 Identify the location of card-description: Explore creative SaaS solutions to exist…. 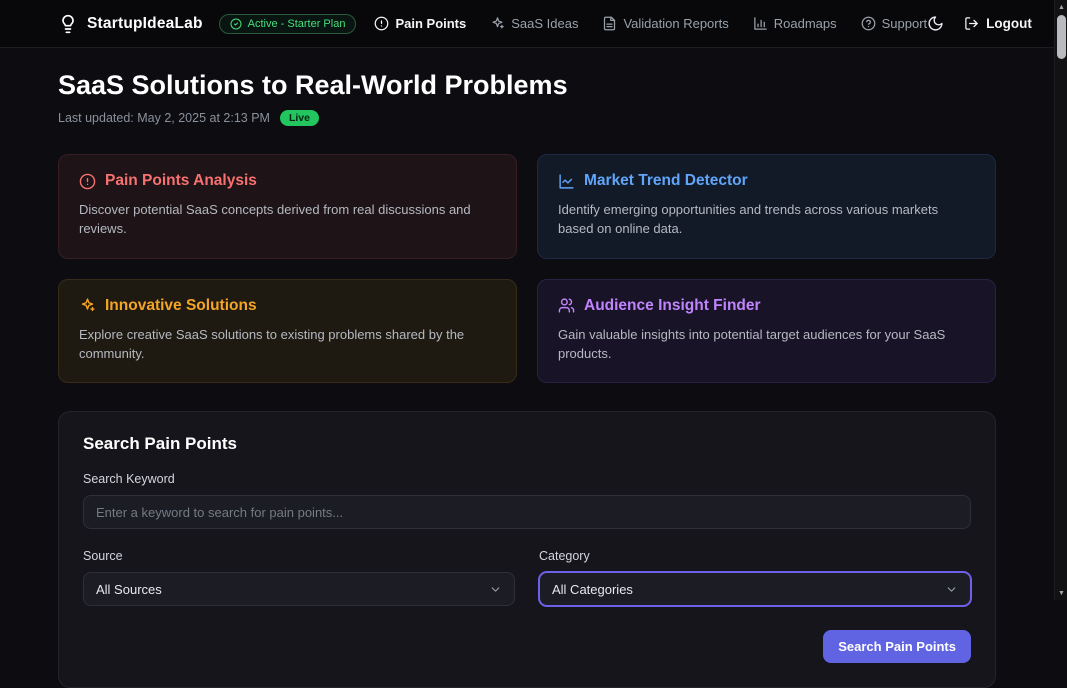
(272, 343).